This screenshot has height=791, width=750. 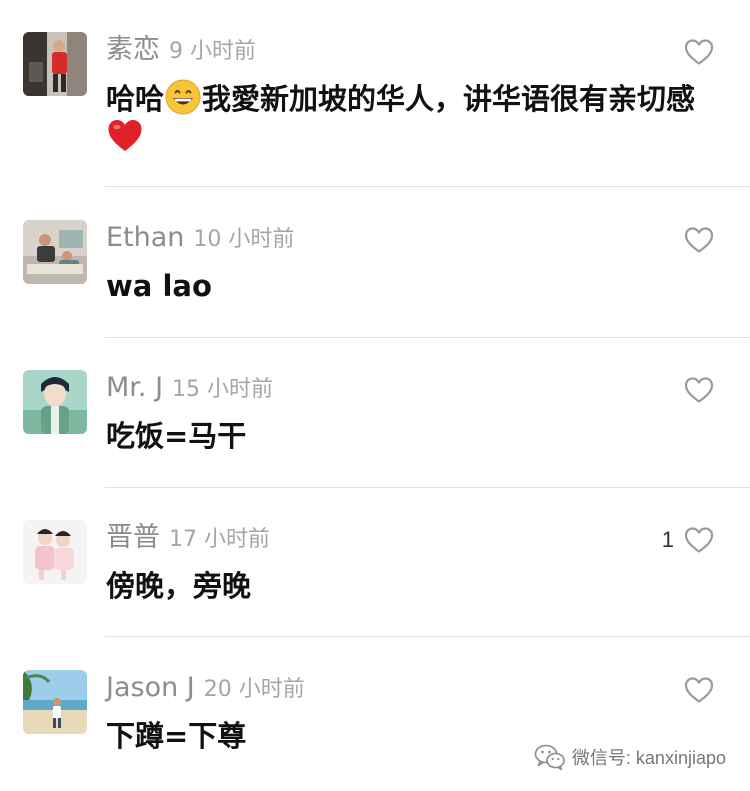 What do you see at coordinates (134, 387) in the screenshot?
I see `username: Mr. J` at bounding box center [134, 387].